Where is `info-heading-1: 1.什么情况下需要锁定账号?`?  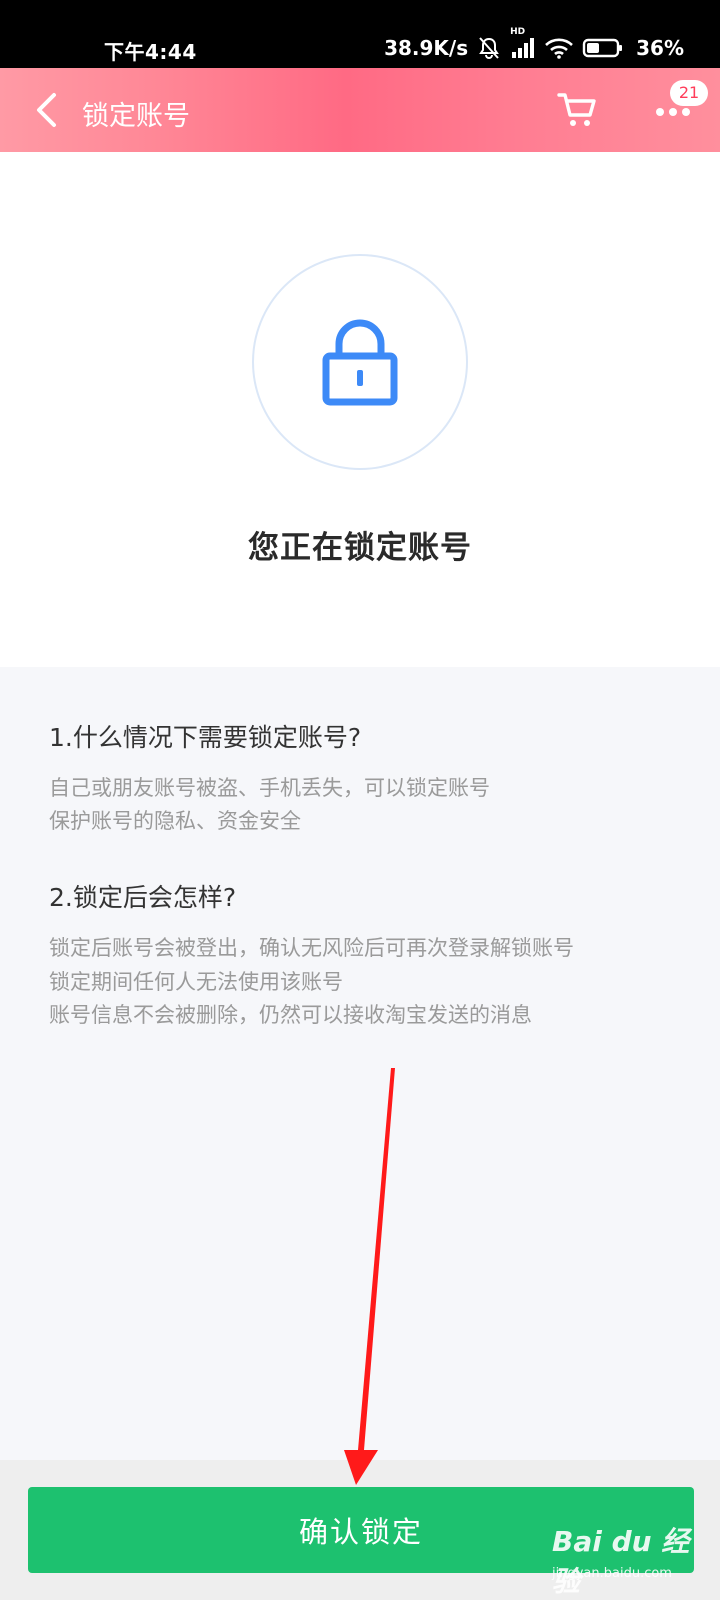
info-heading-1: 1.什么情况下需要锁定账号? is located at coordinates (205, 737).